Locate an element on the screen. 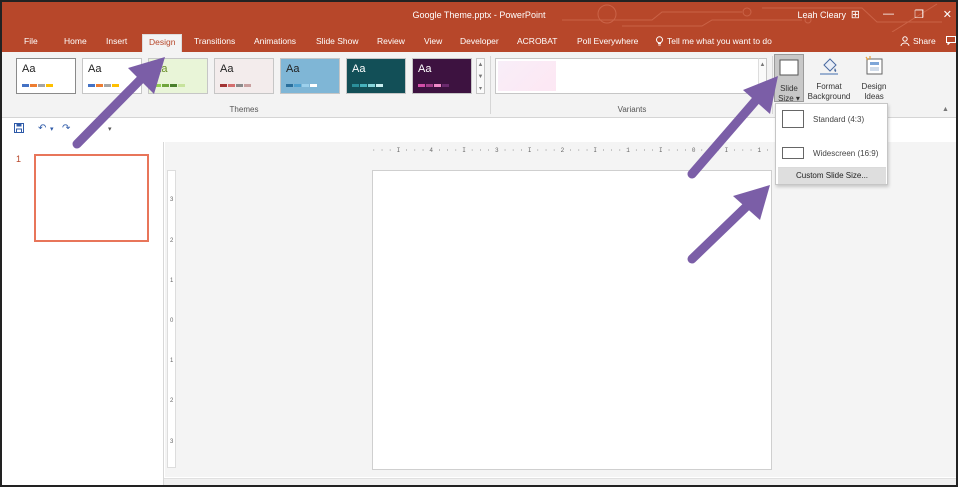 The width and height of the screenshot is (958, 487). design-ideas-label-1: Design is located at coordinates (874, 86).